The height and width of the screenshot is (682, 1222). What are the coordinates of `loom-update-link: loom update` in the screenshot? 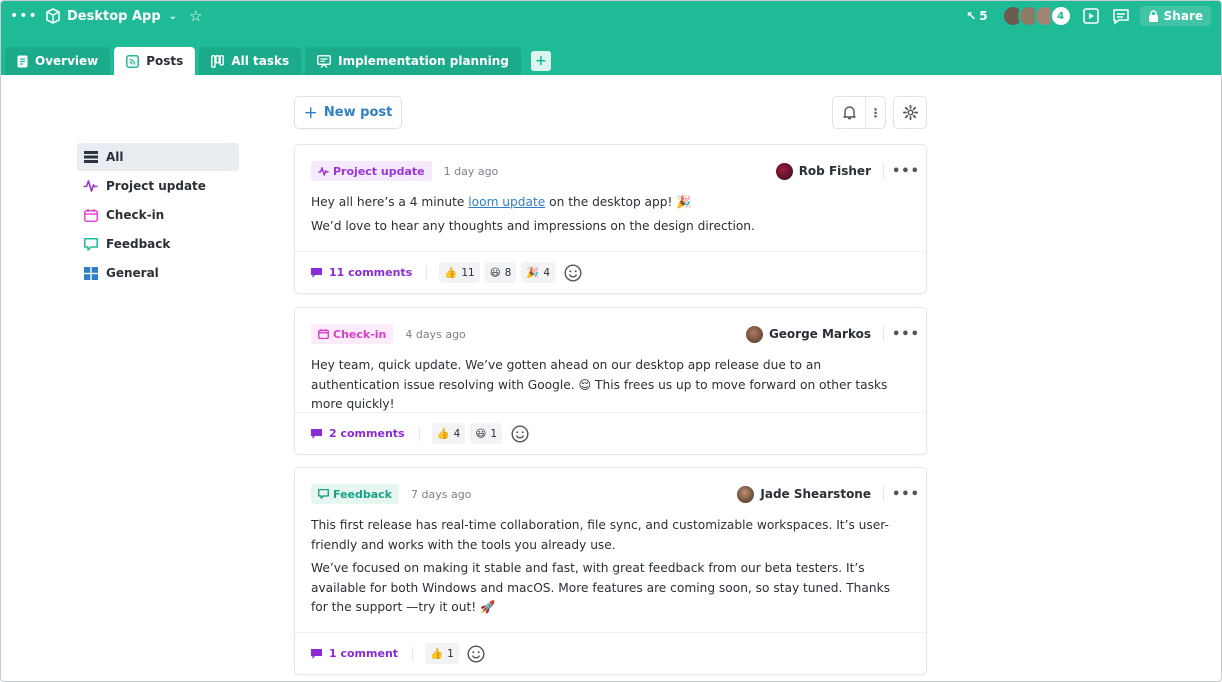 It's located at (506, 202).